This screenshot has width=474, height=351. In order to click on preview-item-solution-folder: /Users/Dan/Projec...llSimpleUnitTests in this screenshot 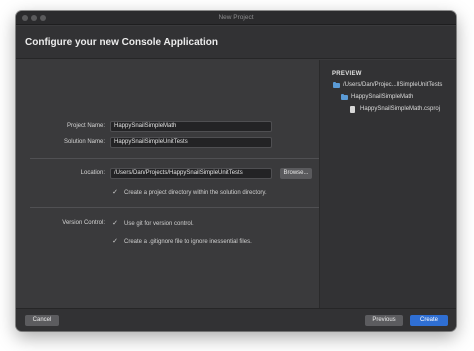, I will do `click(394, 85)`.